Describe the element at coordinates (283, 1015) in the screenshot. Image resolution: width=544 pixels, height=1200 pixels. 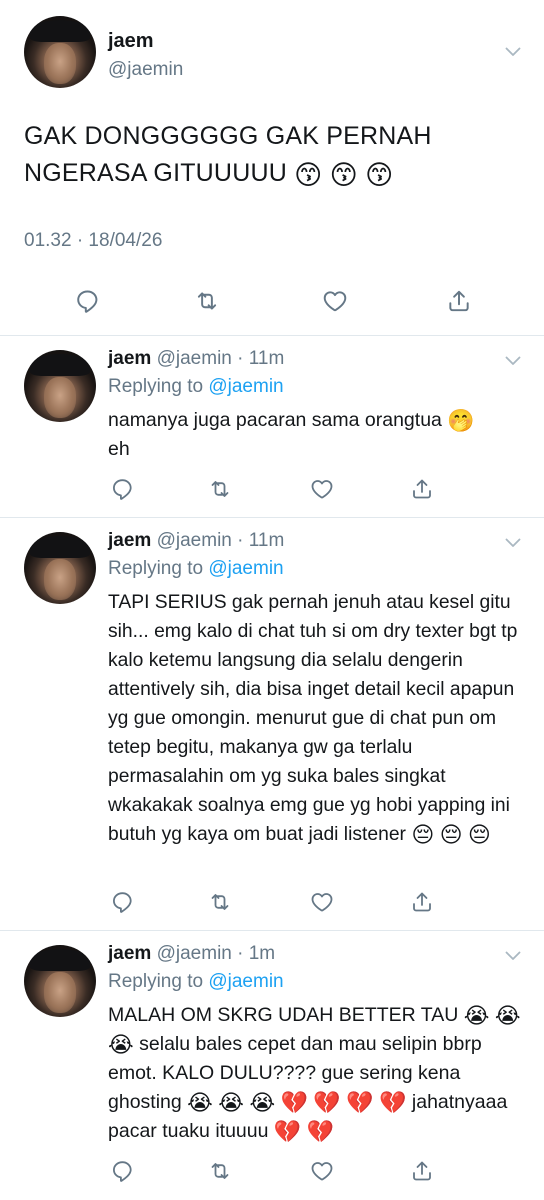
I see `tweet-text-part-a: MALAH OM SKRG UDAH BETTER TAU` at that location.